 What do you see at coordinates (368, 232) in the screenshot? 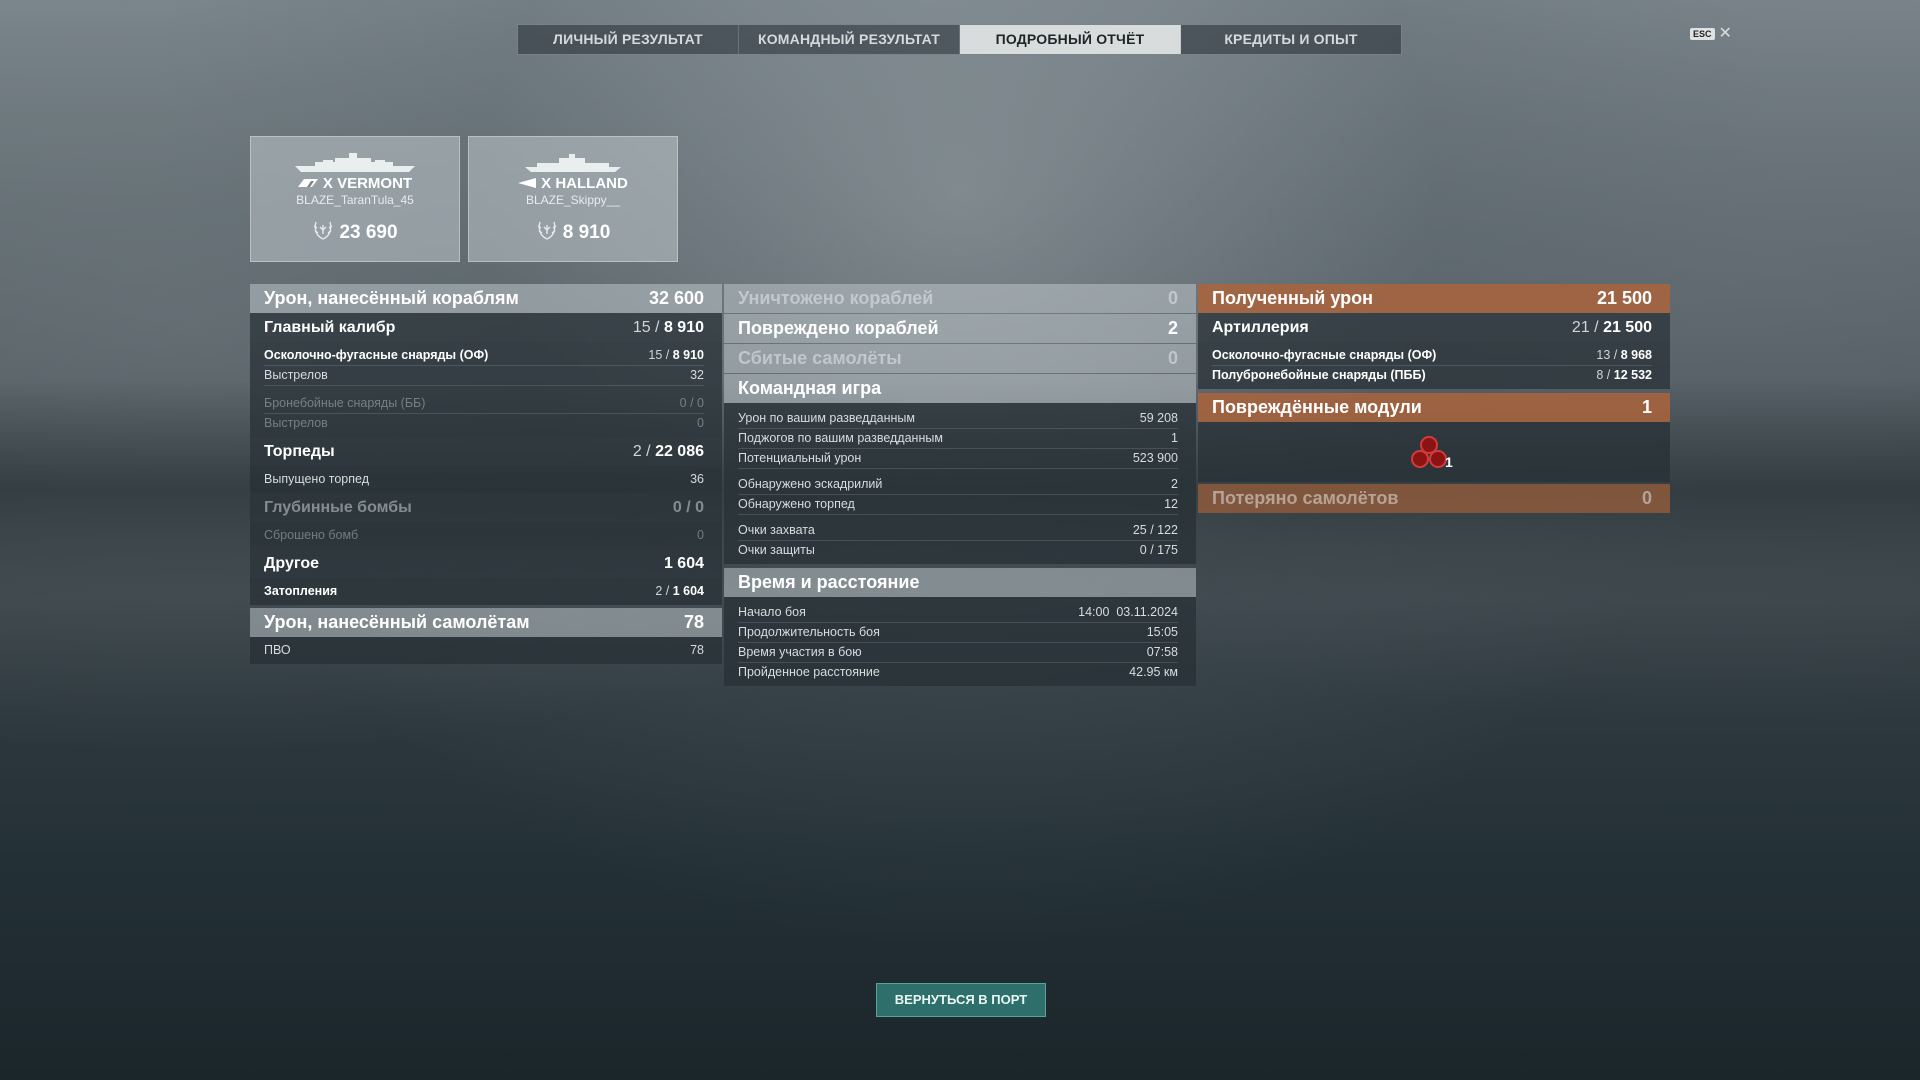
I see `ship-score: 23 690` at bounding box center [368, 232].